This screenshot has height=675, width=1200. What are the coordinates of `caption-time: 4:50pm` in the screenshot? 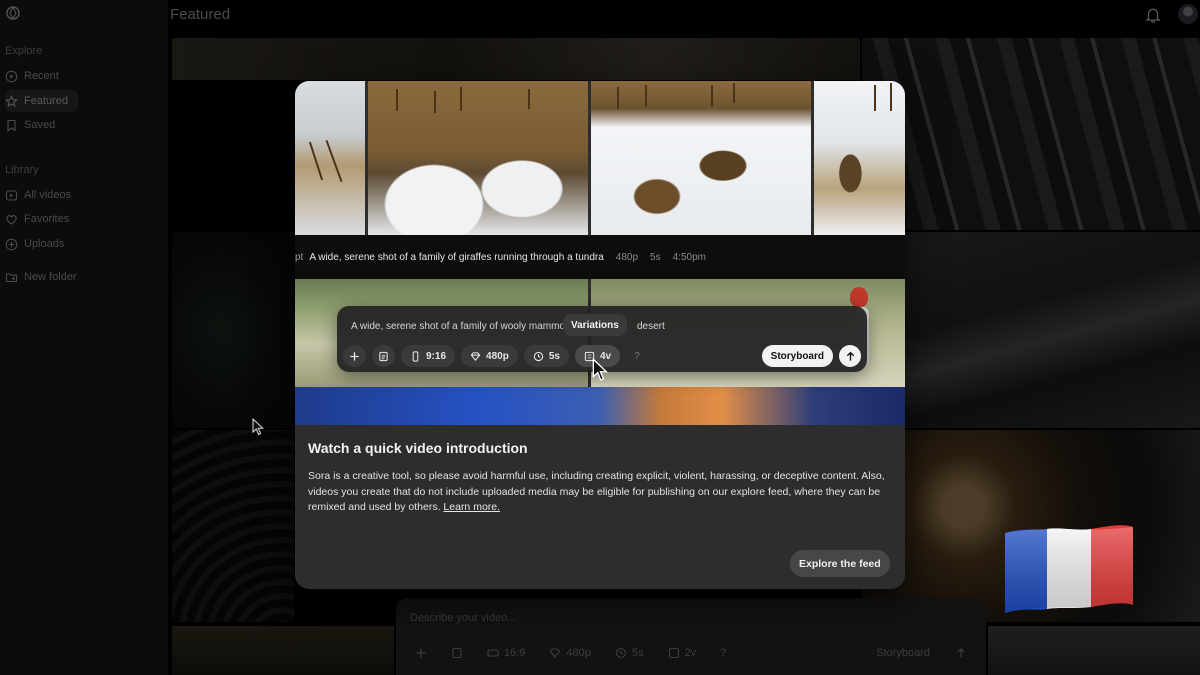 It's located at (689, 257).